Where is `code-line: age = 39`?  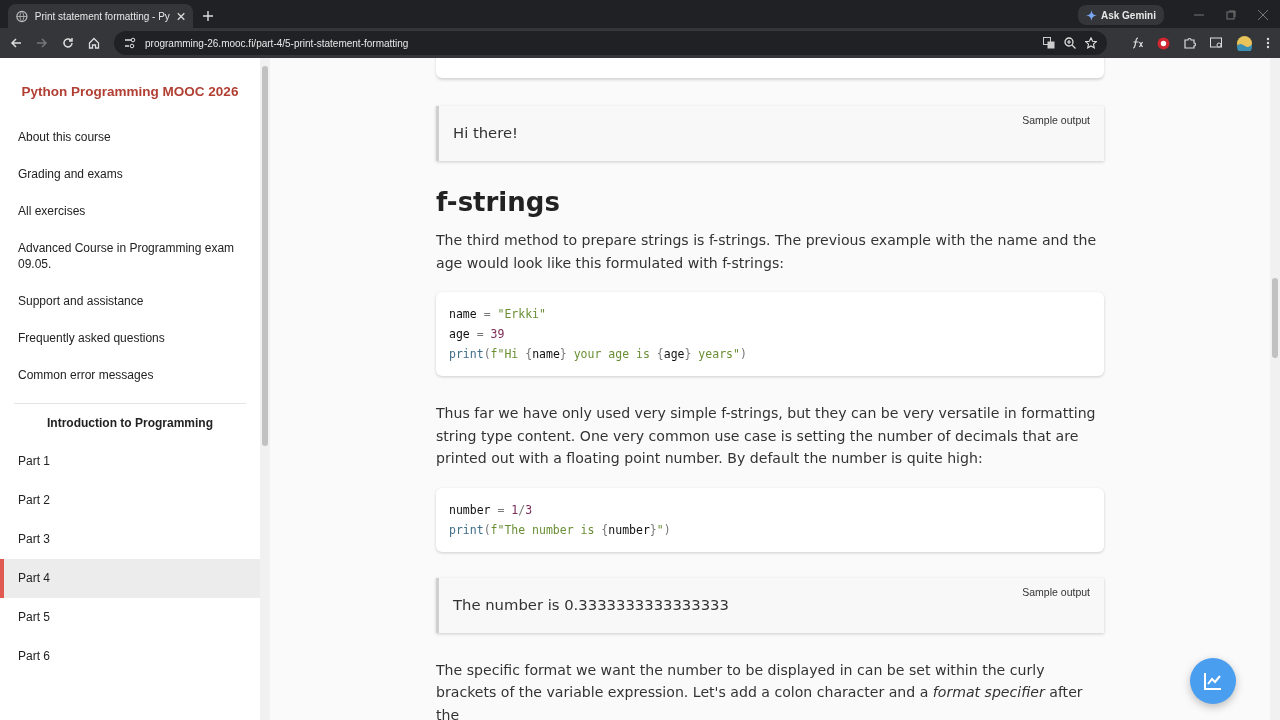
code-line: age = 39 is located at coordinates (477, 334).